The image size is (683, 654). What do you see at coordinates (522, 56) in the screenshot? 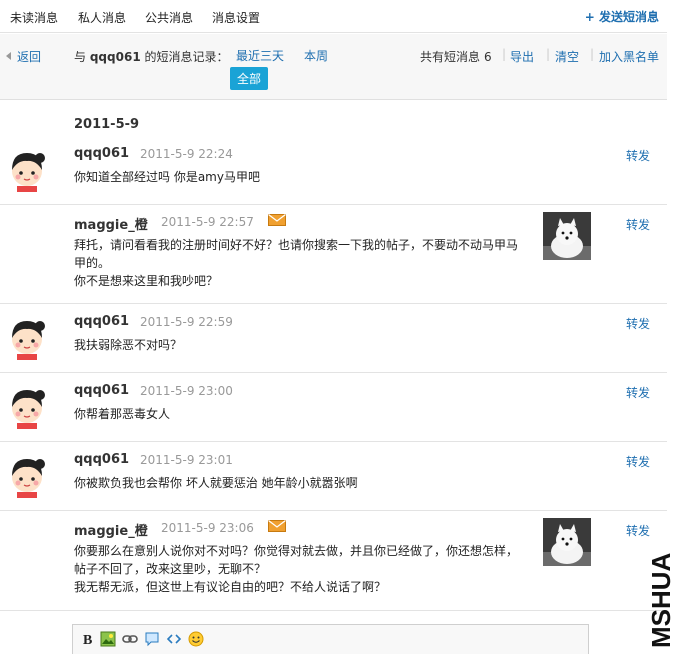
I see `export-link: 导出` at bounding box center [522, 56].